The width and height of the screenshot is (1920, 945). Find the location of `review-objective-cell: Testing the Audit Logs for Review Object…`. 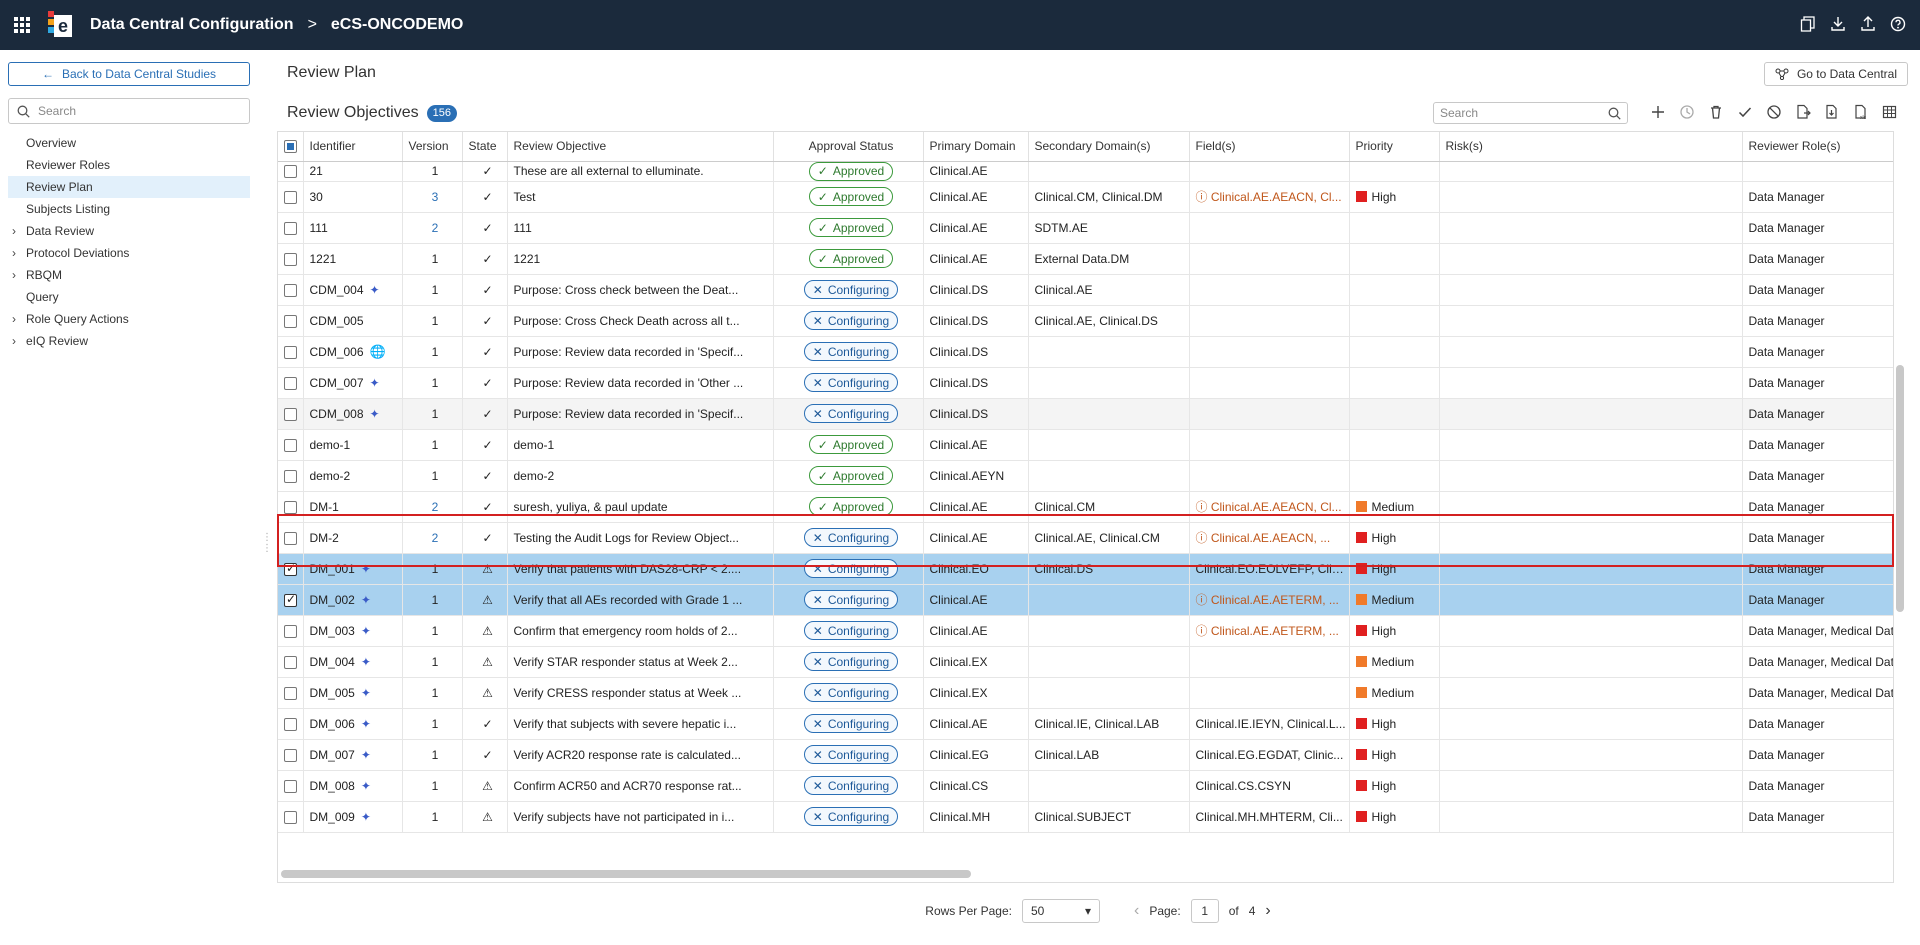

review-objective-cell: Testing the Audit Logs for Review Object… is located at coordinates (640, 538).